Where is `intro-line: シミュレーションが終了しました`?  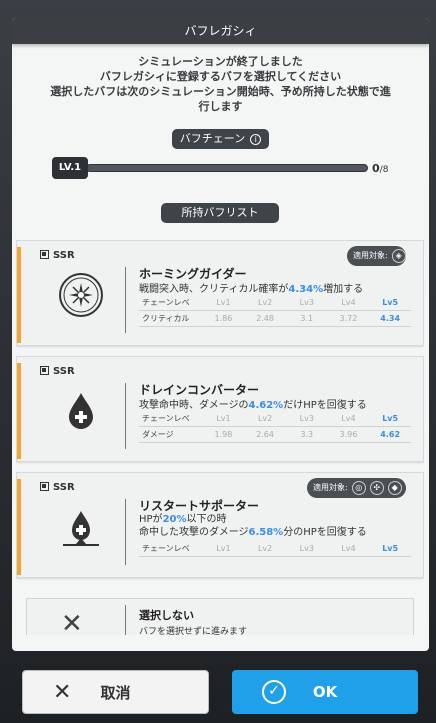
intro-line: シミュレーションが終了しました is located at coordinates (220, 61).